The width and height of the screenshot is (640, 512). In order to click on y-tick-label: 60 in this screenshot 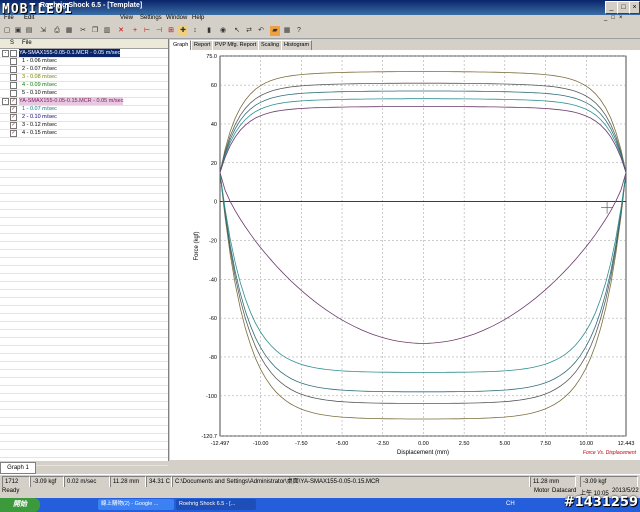, I will do `click(214, 86)`.